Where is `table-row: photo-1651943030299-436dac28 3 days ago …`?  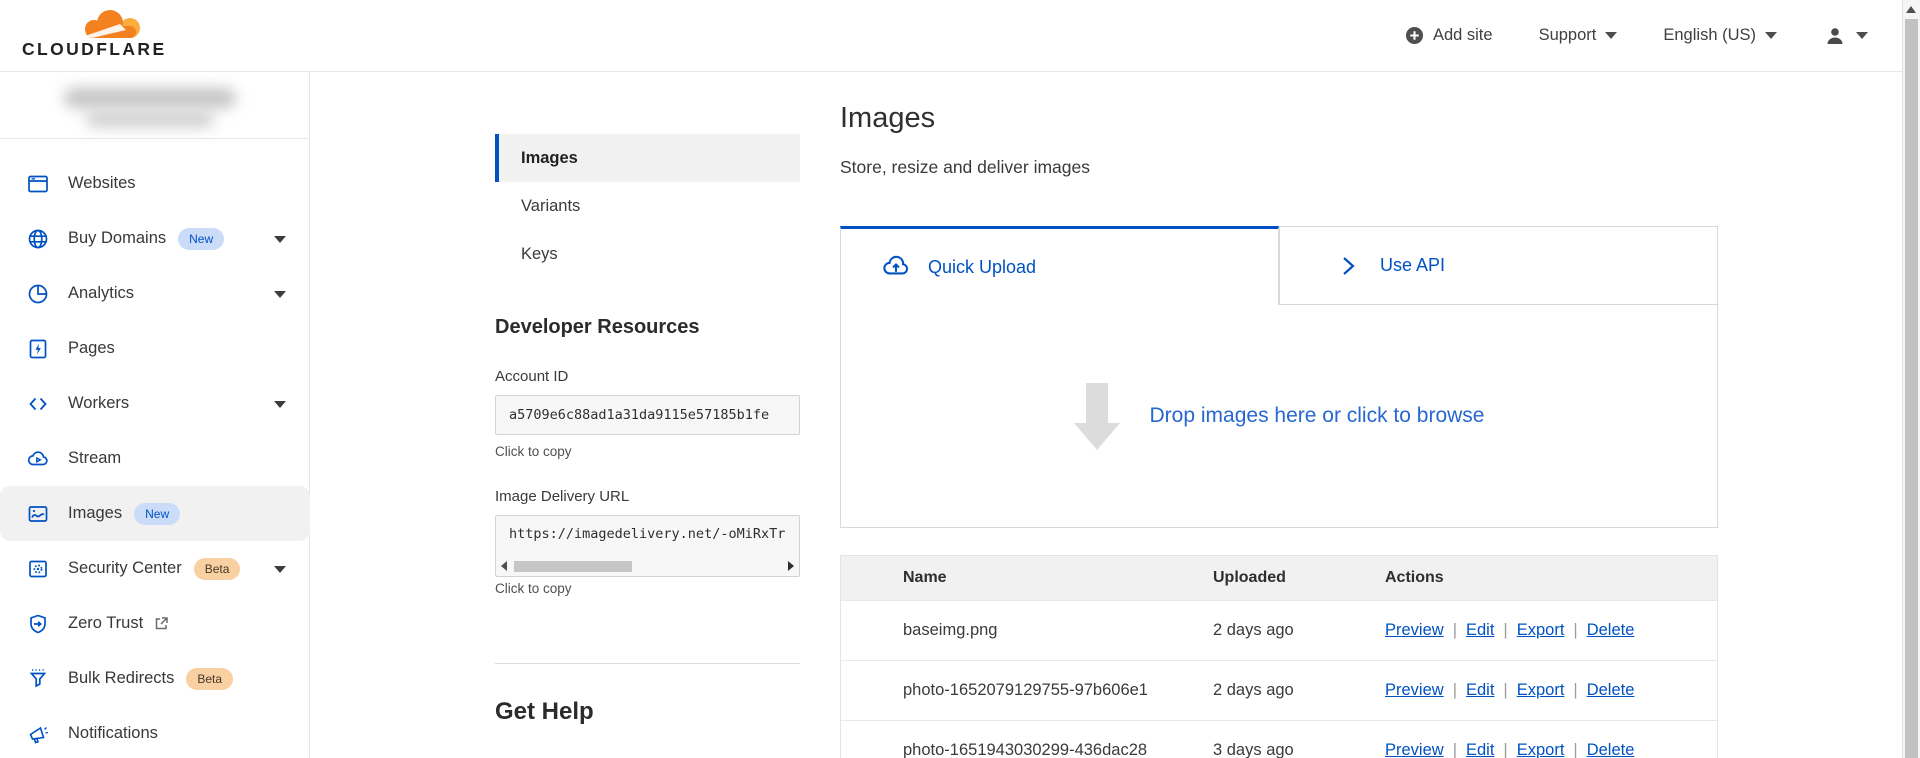 table-row: photo-1651943030299-436dac28 3 days ago … is located at coordinates (1279, 739).